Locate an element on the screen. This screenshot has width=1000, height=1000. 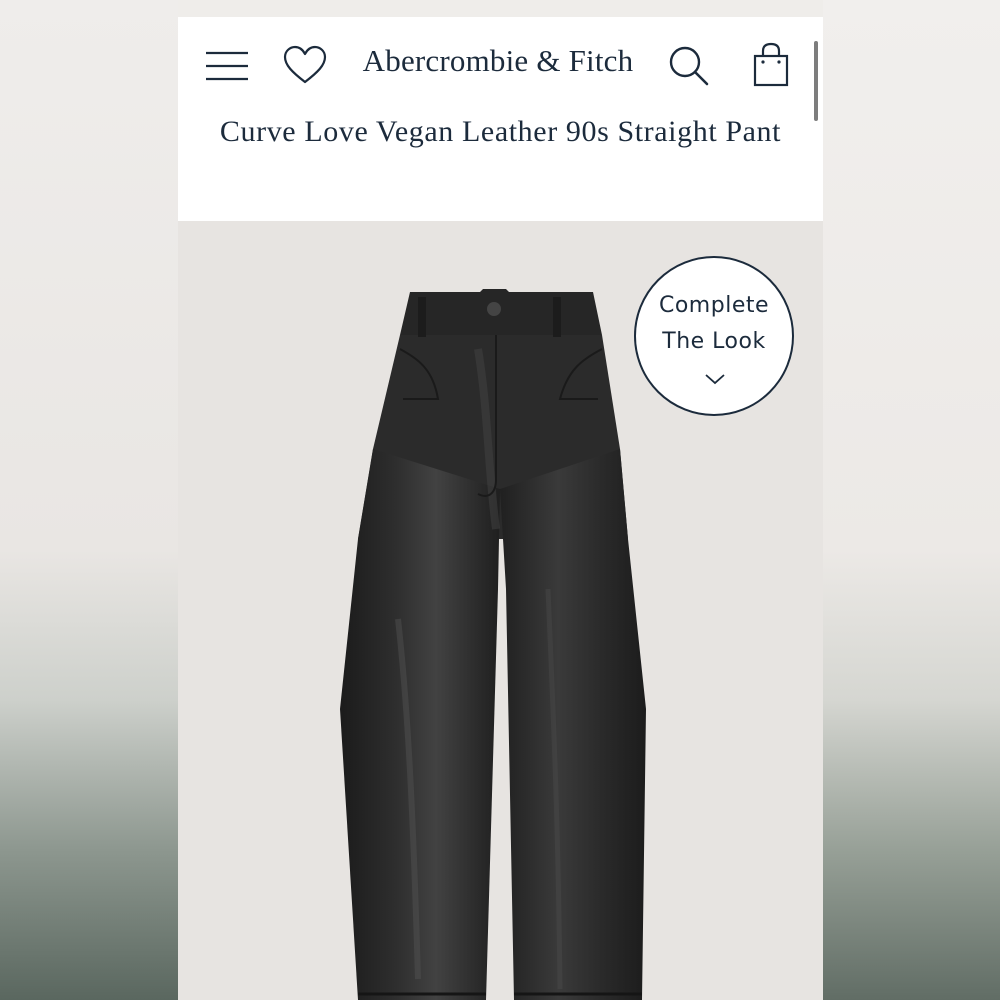
scrollbar is located at coordinates (816, 81).